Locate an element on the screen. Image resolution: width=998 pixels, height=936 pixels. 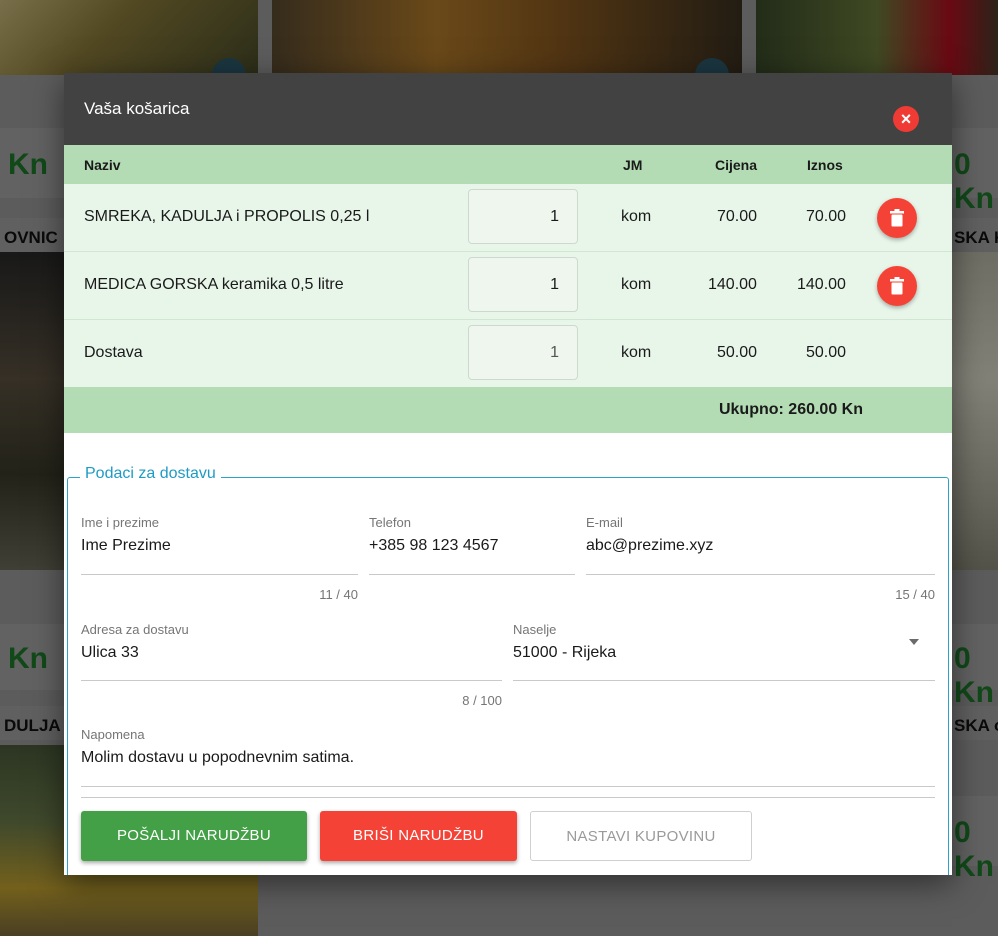
close-icon: × is located at coordinates (906, 119).